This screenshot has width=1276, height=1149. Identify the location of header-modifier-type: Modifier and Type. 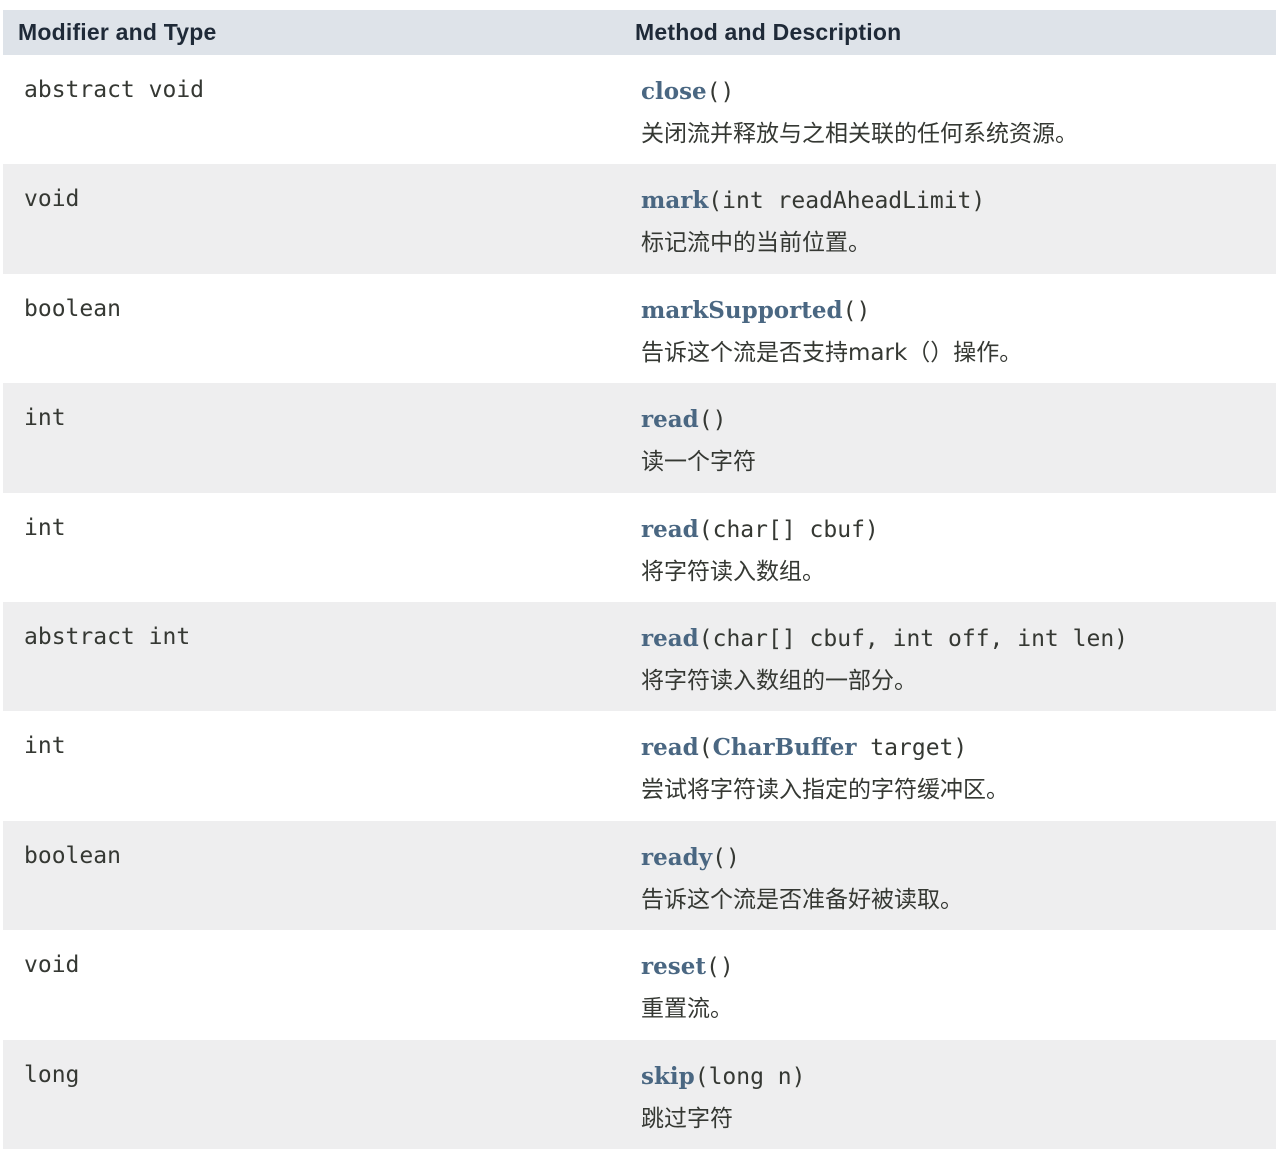
(117, 32).